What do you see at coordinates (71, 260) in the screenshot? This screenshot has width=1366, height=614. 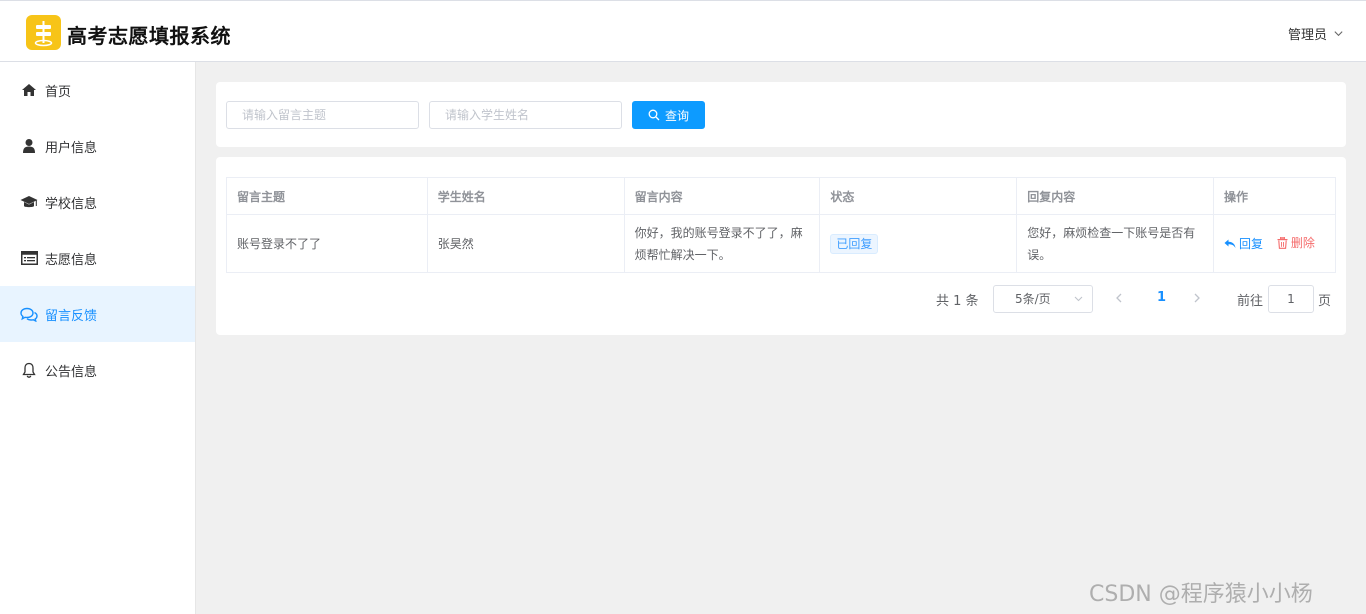 I see `sidebar-item-label: 志愿信息` at bounding box center [71, 260].